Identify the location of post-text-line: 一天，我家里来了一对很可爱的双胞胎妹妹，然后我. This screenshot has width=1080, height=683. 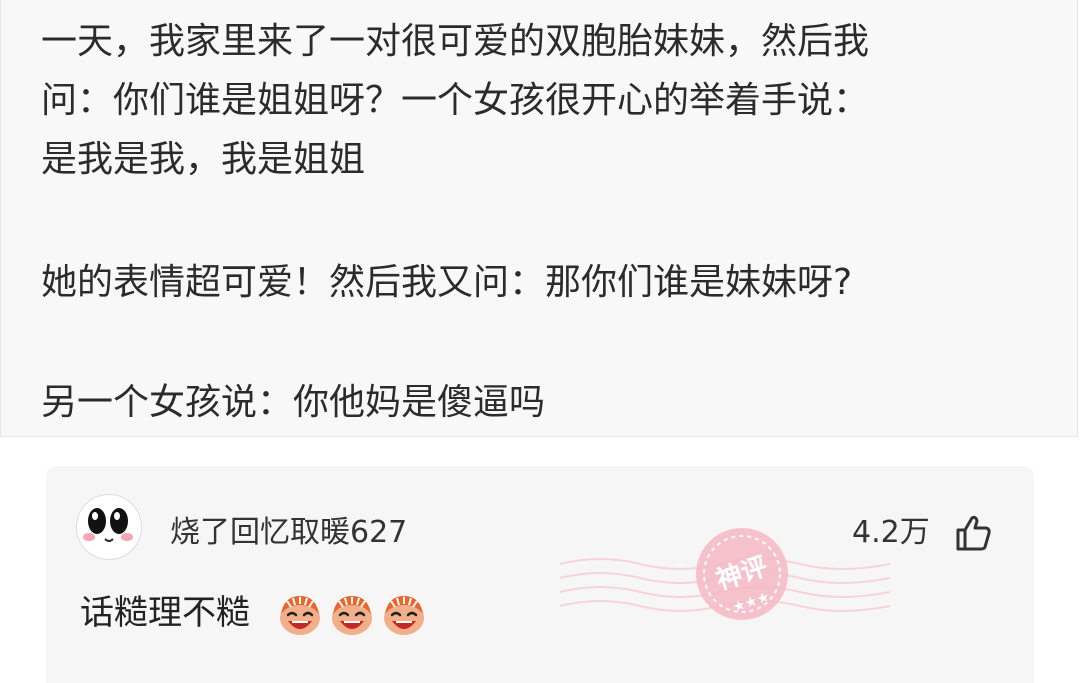
(455, 41).